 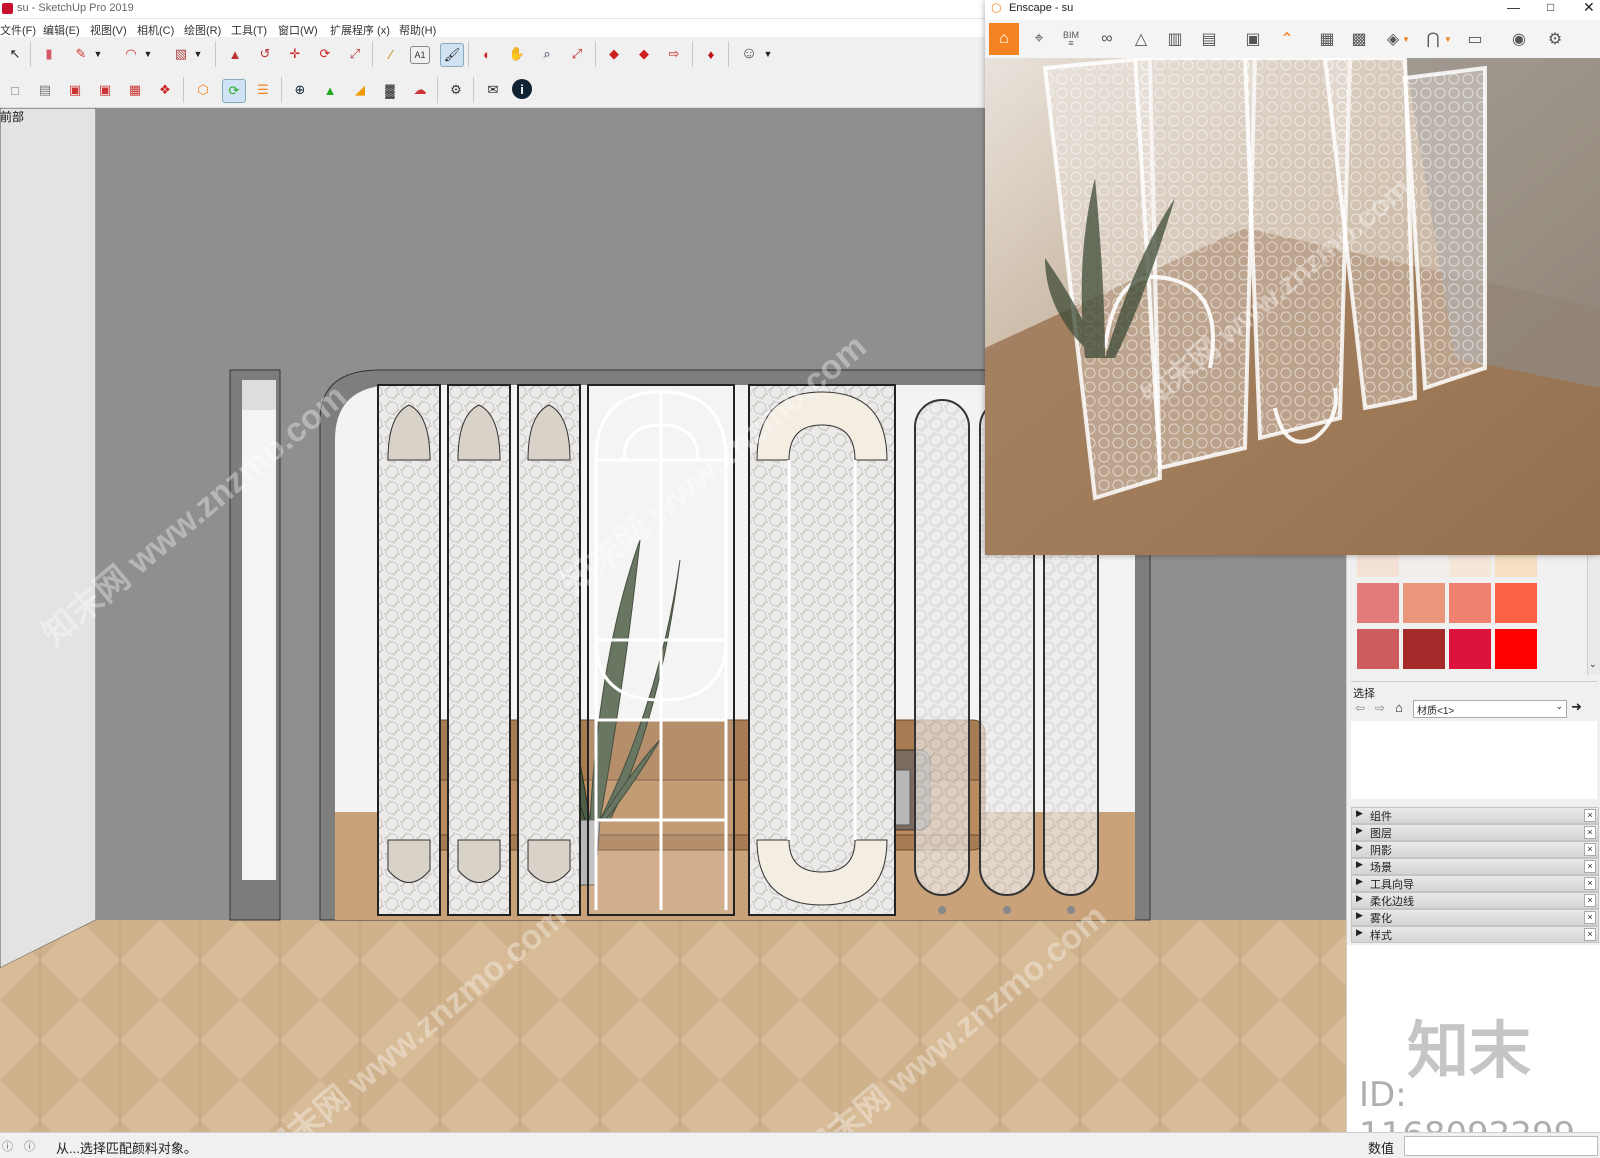 What do you see at coordinates (1576, 707) in the screenshot?
I see `details-arrow-icon: ➜` at bounding box center [1576, 707].